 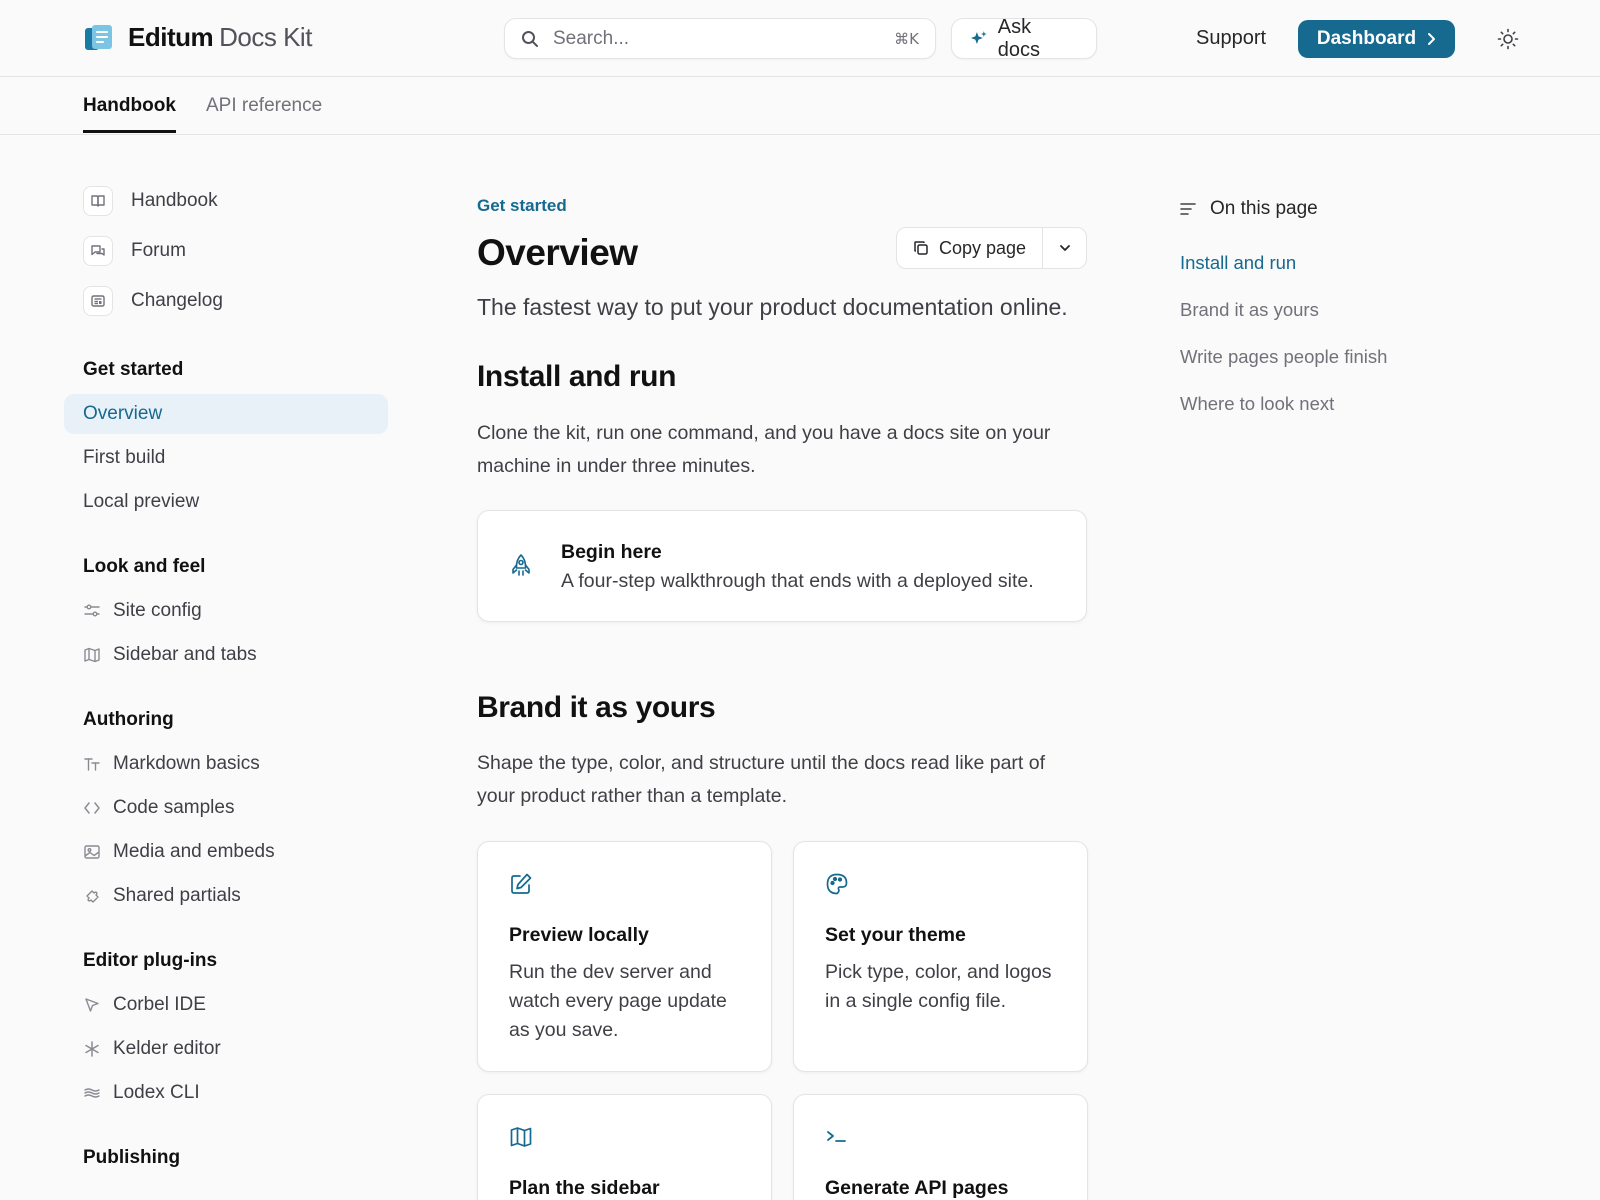 What do you see at coordinates (226, 1093) in the screenshot?
I see `sidebar-item-lodex-cli: Lodex CLI` at bounding box center [226, 1093].